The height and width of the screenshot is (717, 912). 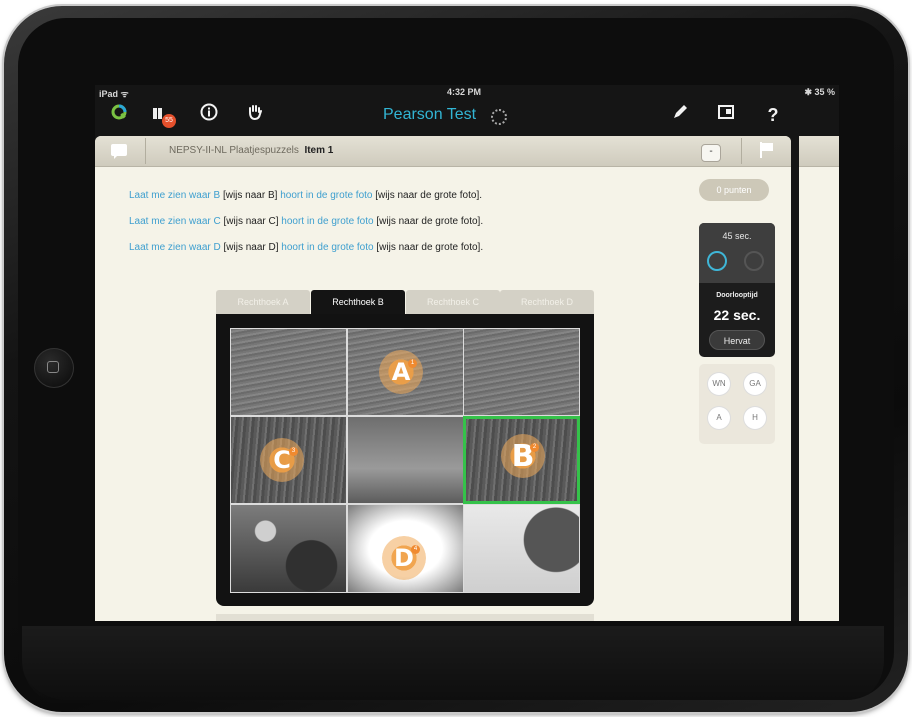 I want to click on pencil-icon, so click(x=680, y=115).